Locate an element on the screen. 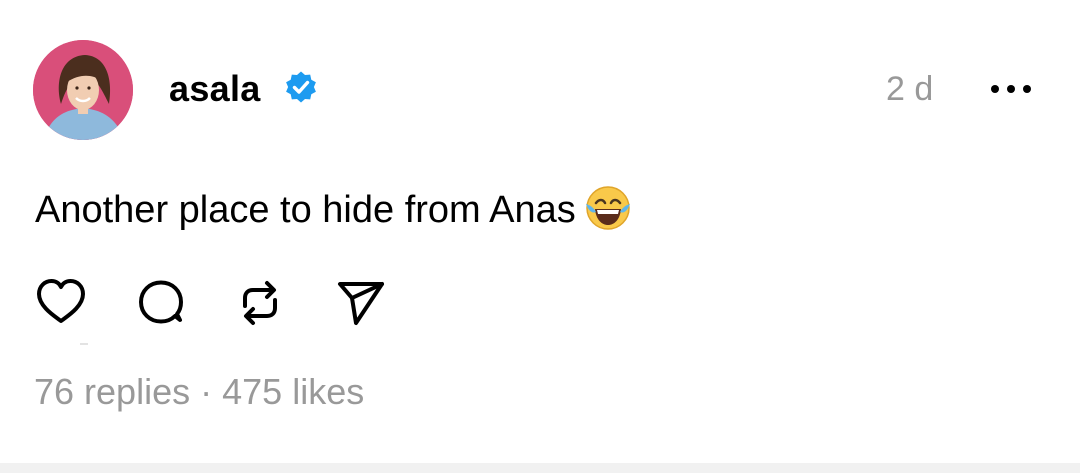  username: asala is located at coordinates (215, 89).